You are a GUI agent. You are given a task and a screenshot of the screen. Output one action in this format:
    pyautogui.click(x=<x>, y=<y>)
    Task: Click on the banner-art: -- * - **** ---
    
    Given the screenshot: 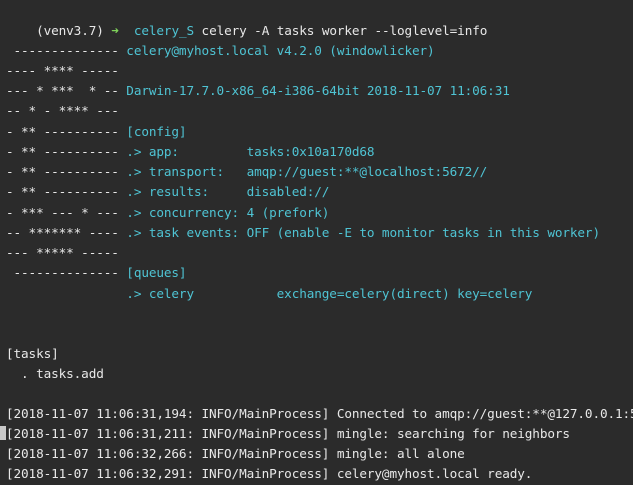 What is the action you would take?
    pyautogui.click(x=66, y=110)
    